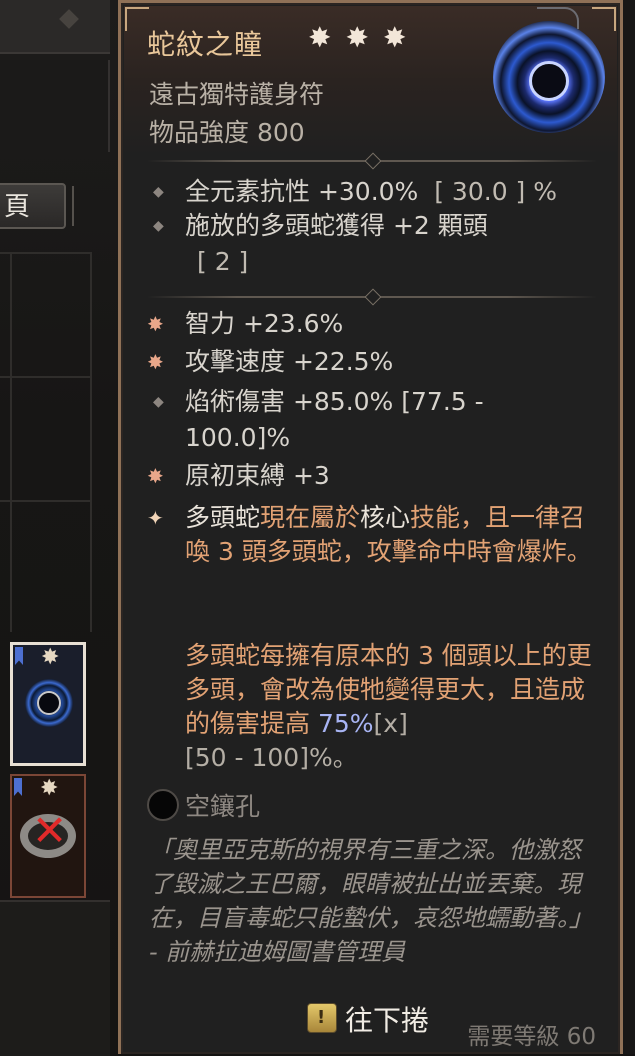 The image size is (635, 1056). What do you see at coordinates (237, 94) in the screenshot?
I see `item-type: 遠古獨特護身符` at bounding box center [237, 94].